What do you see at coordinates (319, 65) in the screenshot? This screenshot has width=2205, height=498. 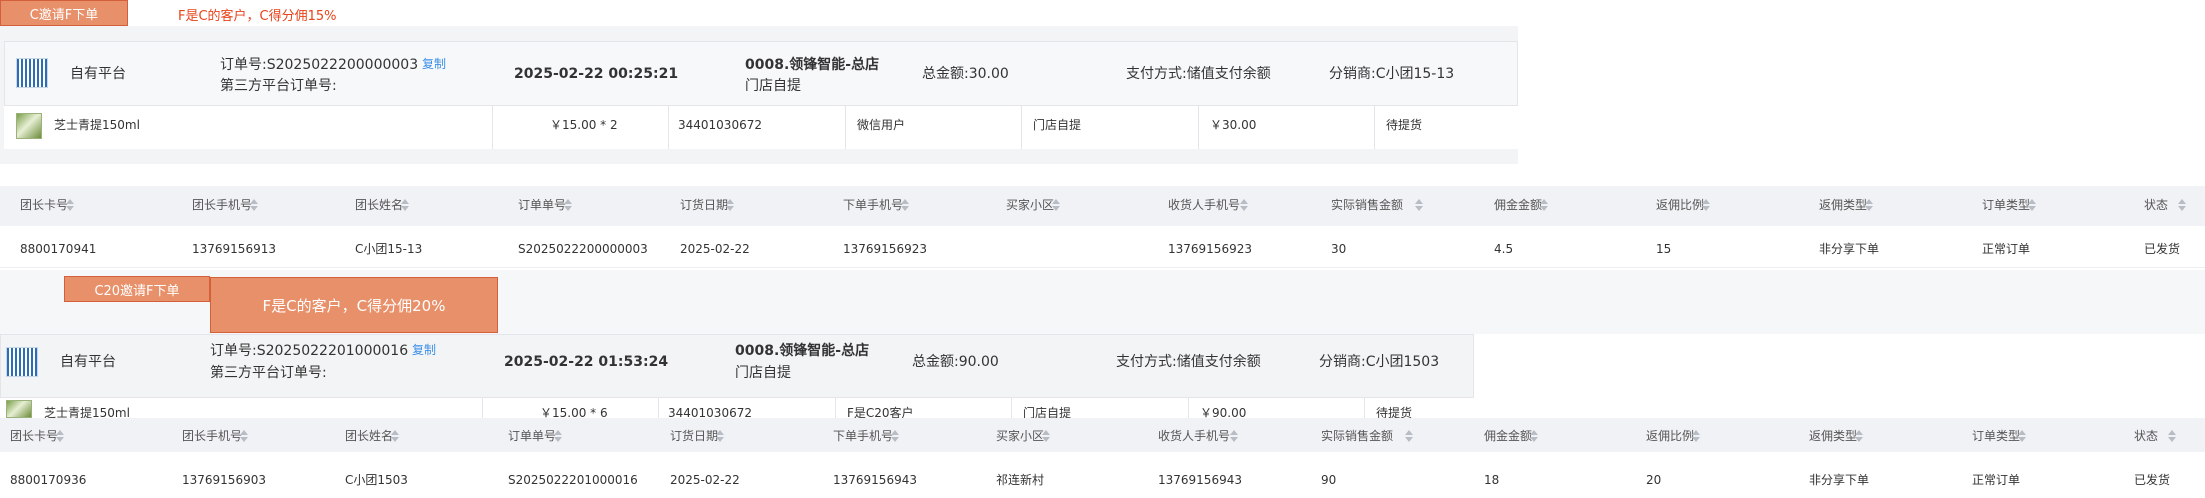 I see `order-number: 订单号:S2025022200000003` at bounding box center [319, 65].